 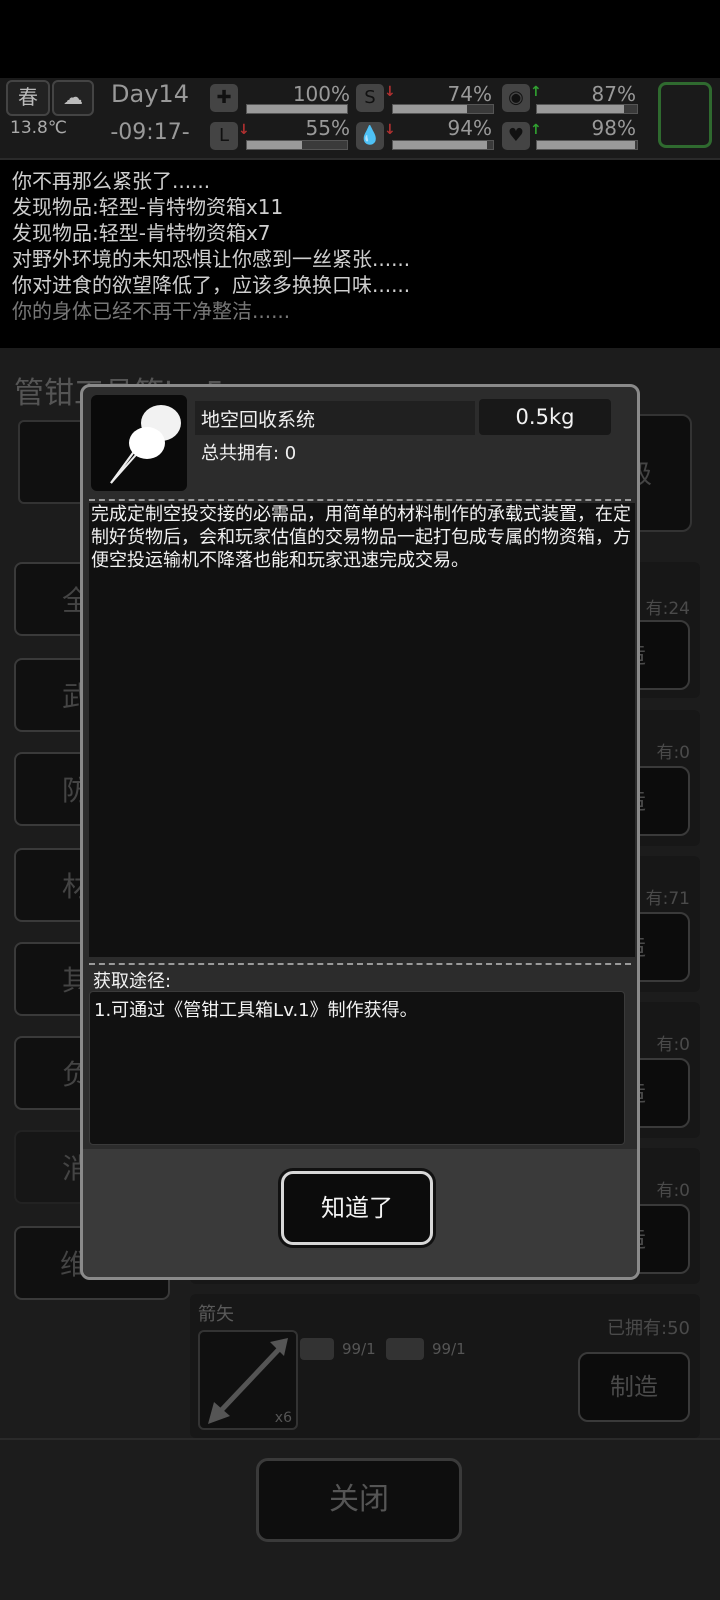 I want to click on log-line: 发现物品:轻型-肯特物资箱x7, so click(x=141, y=233).